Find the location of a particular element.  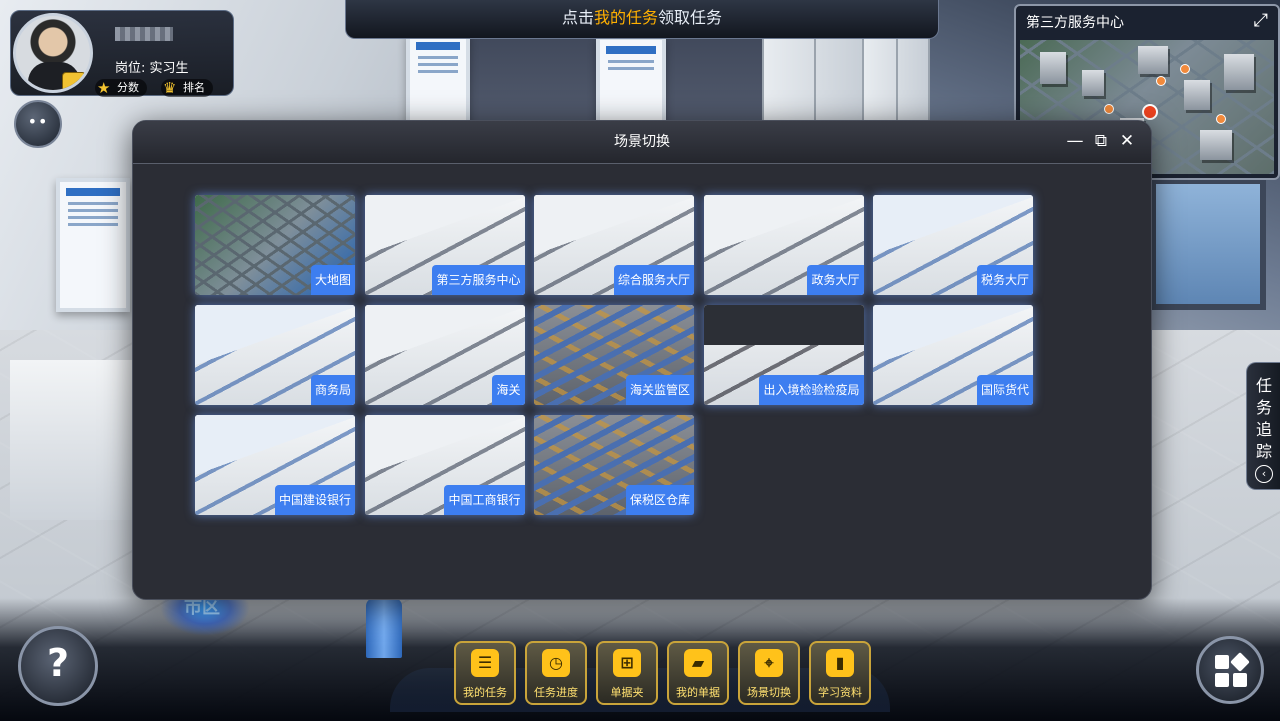

scene-card: 大地图 is located at coordinates (275, 245).